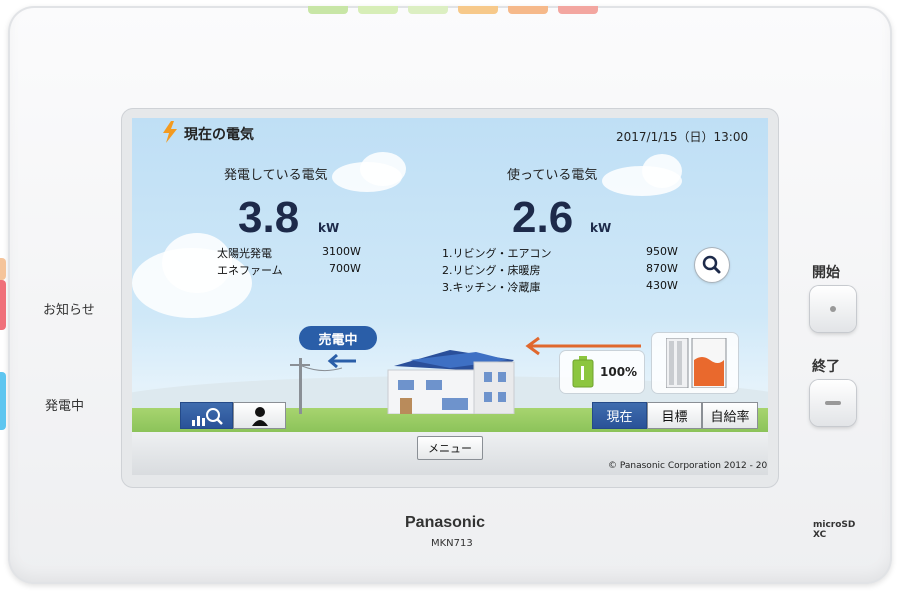 Image resolution: width=900 pixels, height=593 pixels. I want to click on search-icon, so click(711, 264).